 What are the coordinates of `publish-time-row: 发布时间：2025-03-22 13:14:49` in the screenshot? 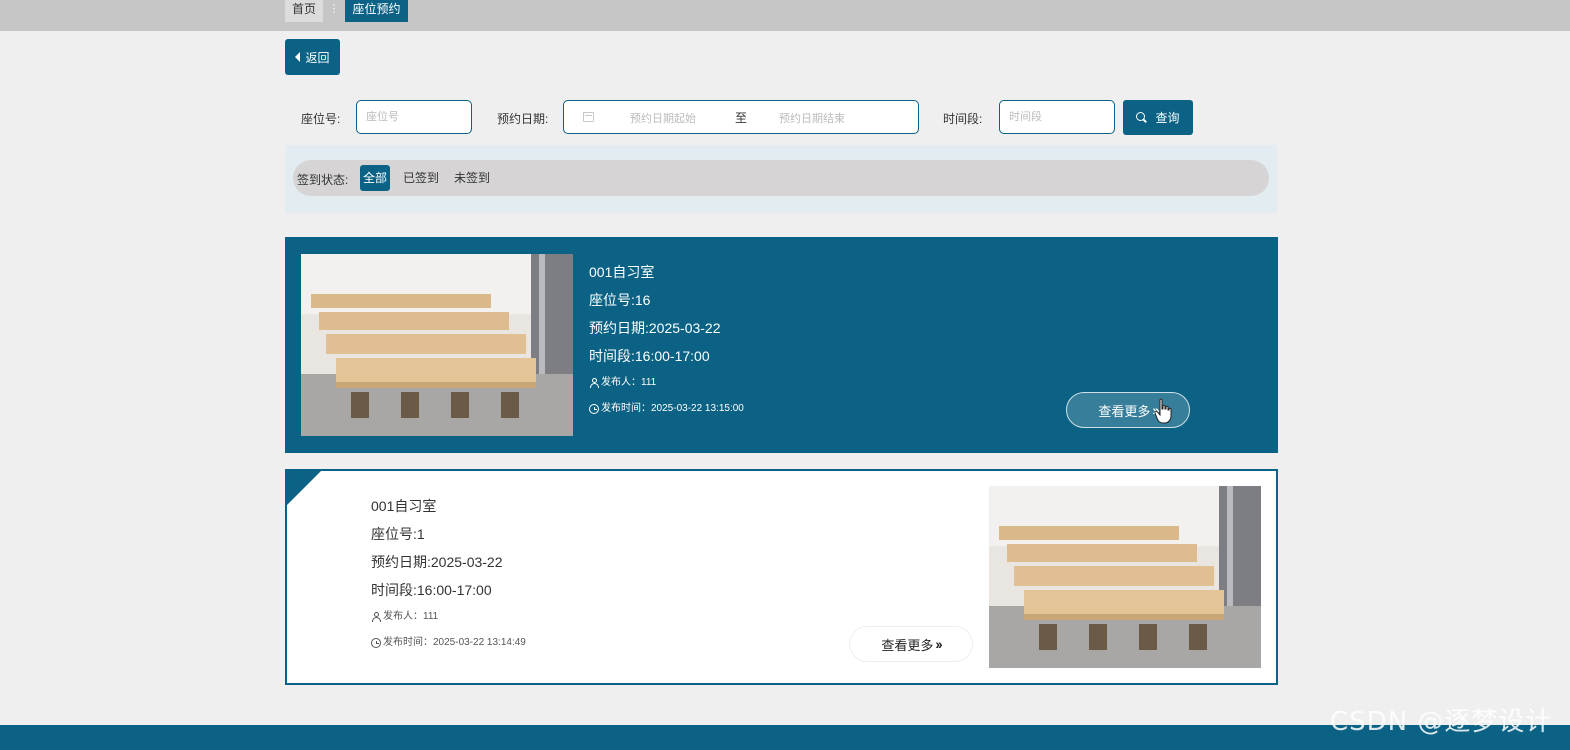 It's located at (448, 643).